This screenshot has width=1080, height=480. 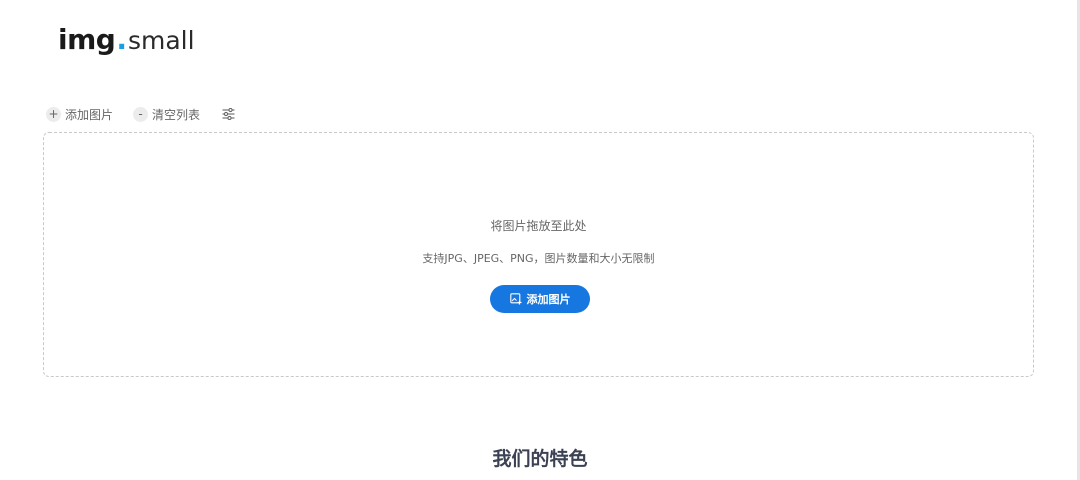 What do you see at coordinates (540, 459) in the screenshot?
I see `features-heading: 我们的特色` at bounding box center [540, 459].